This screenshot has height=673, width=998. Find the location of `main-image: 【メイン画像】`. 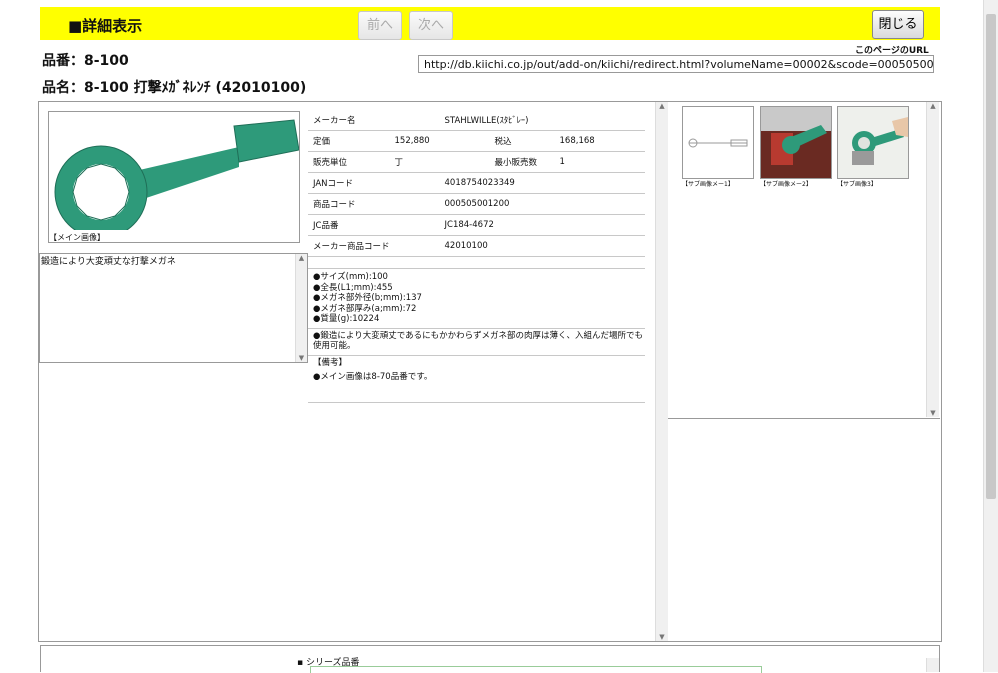

main-image: 【メイン画像】 is located at coordinates (174, 177).